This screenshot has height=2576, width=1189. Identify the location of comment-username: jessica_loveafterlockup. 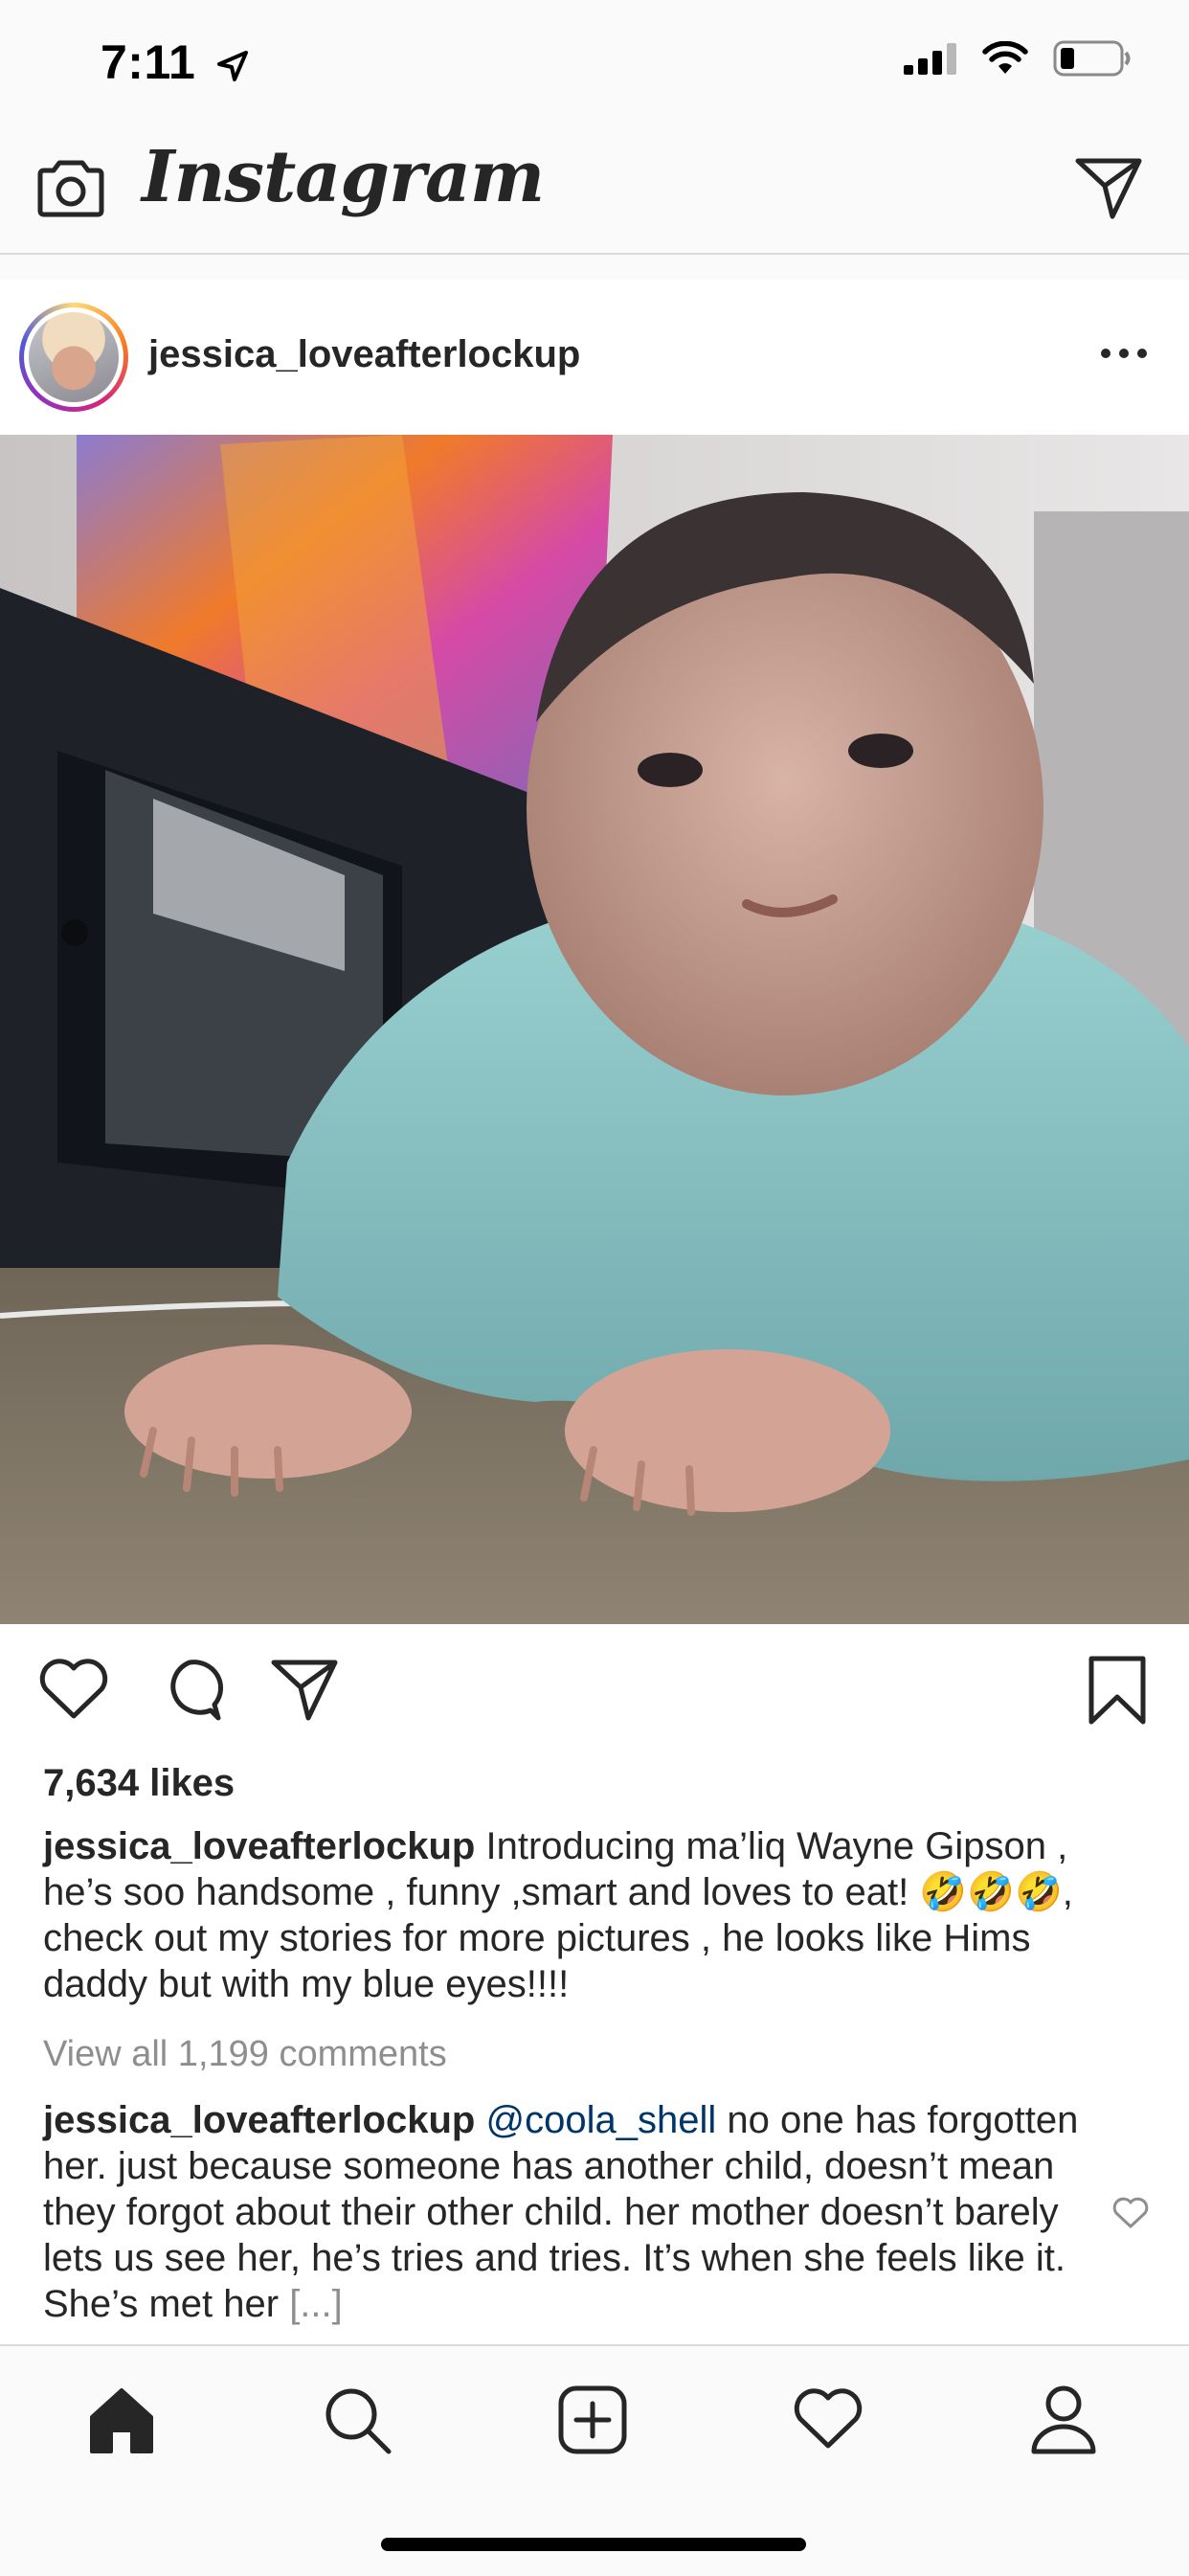
(259, 2120).